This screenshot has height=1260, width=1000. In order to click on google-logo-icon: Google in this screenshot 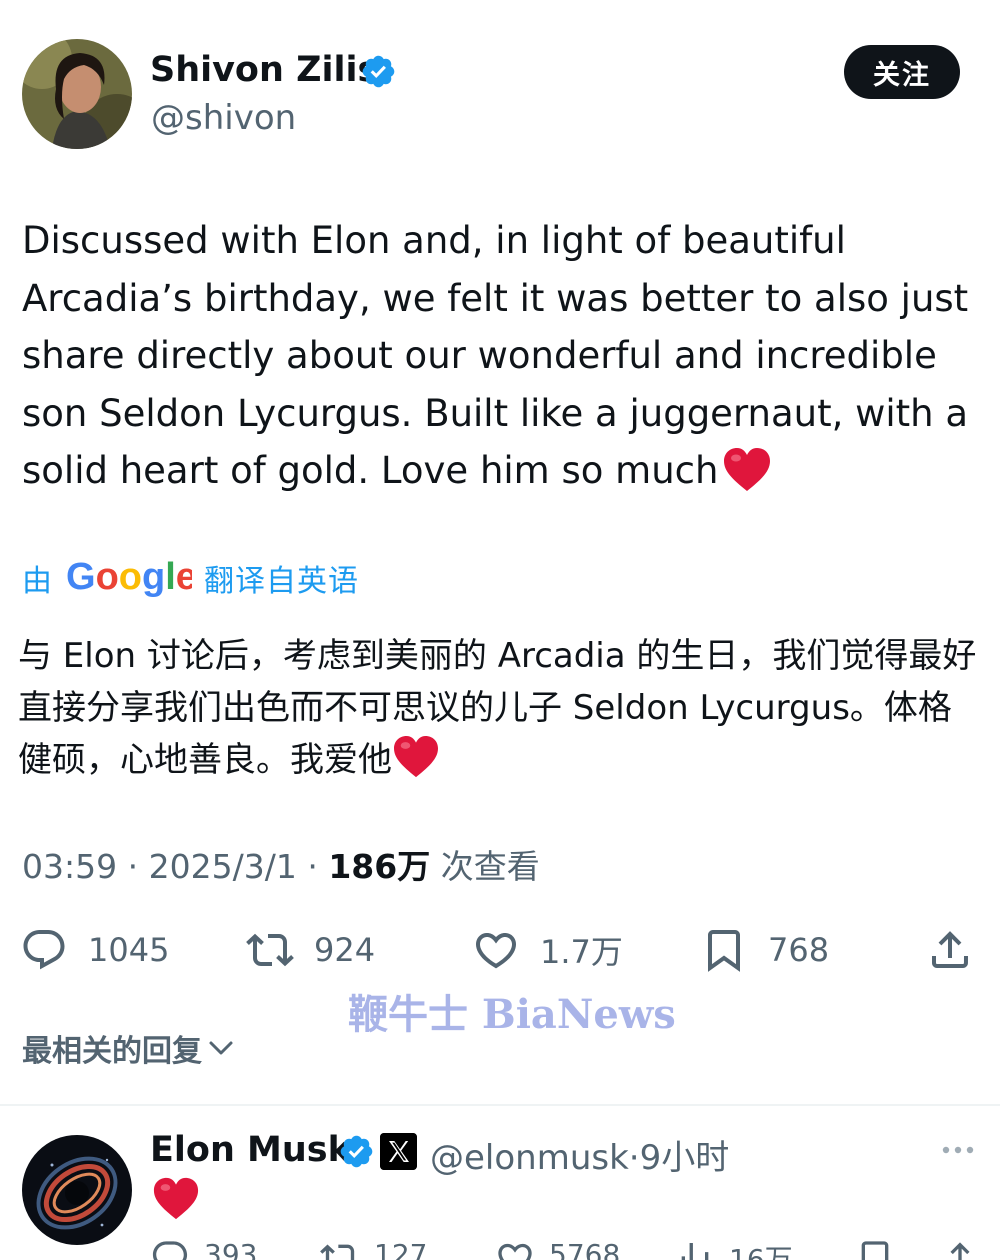, I will do `click(129, 577)`.